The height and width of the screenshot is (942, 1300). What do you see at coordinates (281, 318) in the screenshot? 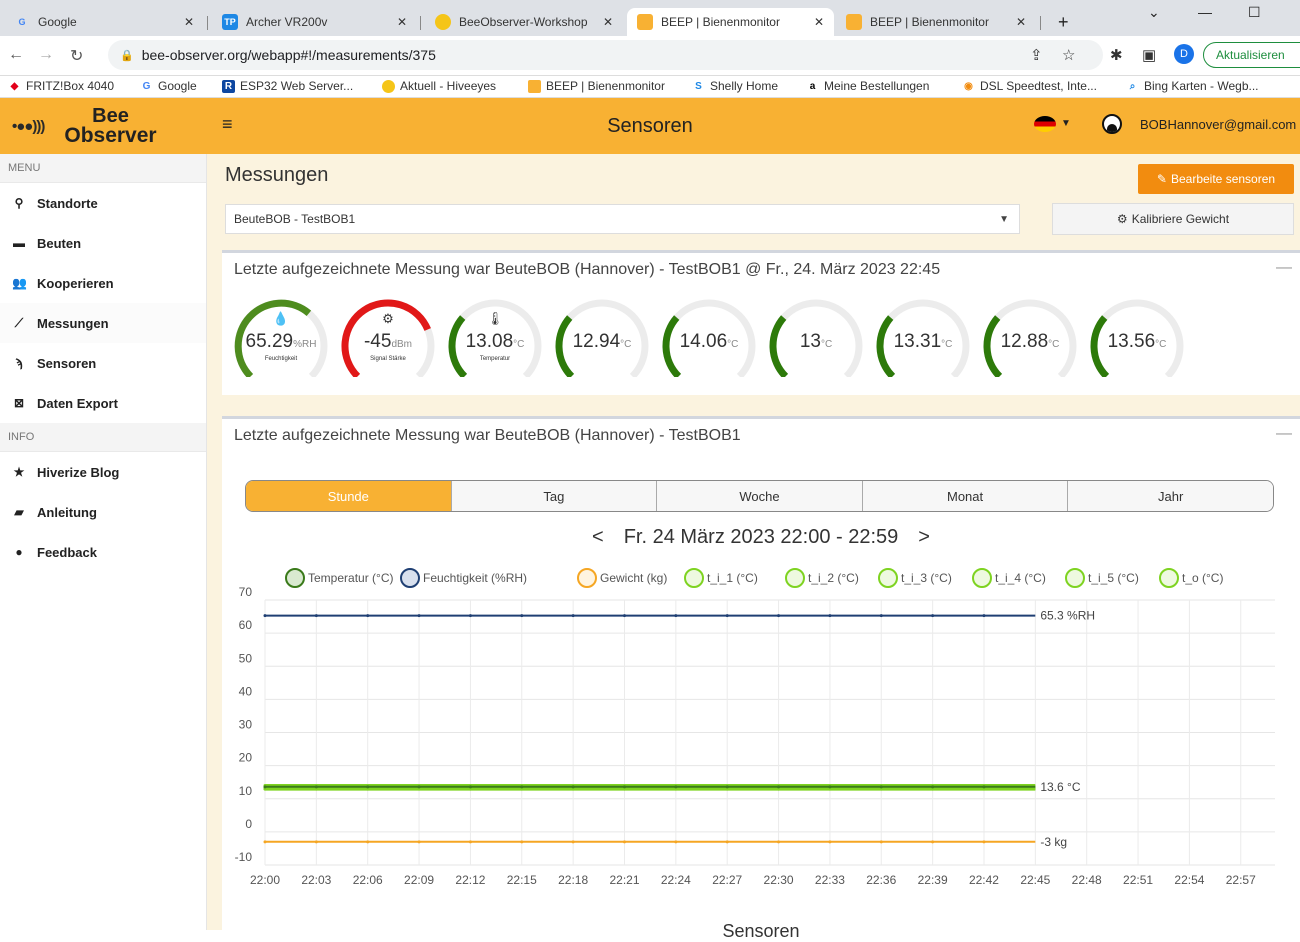
I see `humidity-icon: 💧` at bounding box center [281, 318].